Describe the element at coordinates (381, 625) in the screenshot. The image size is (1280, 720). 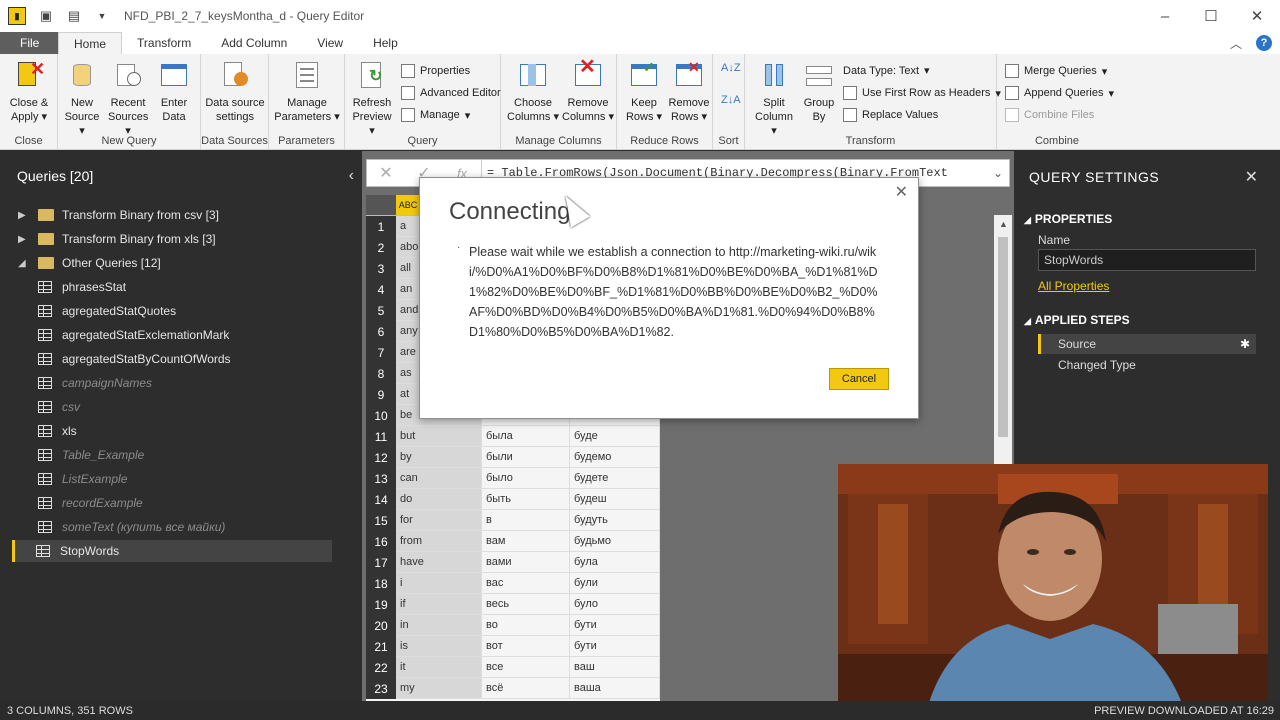
I see `row-number: 20` at that location.